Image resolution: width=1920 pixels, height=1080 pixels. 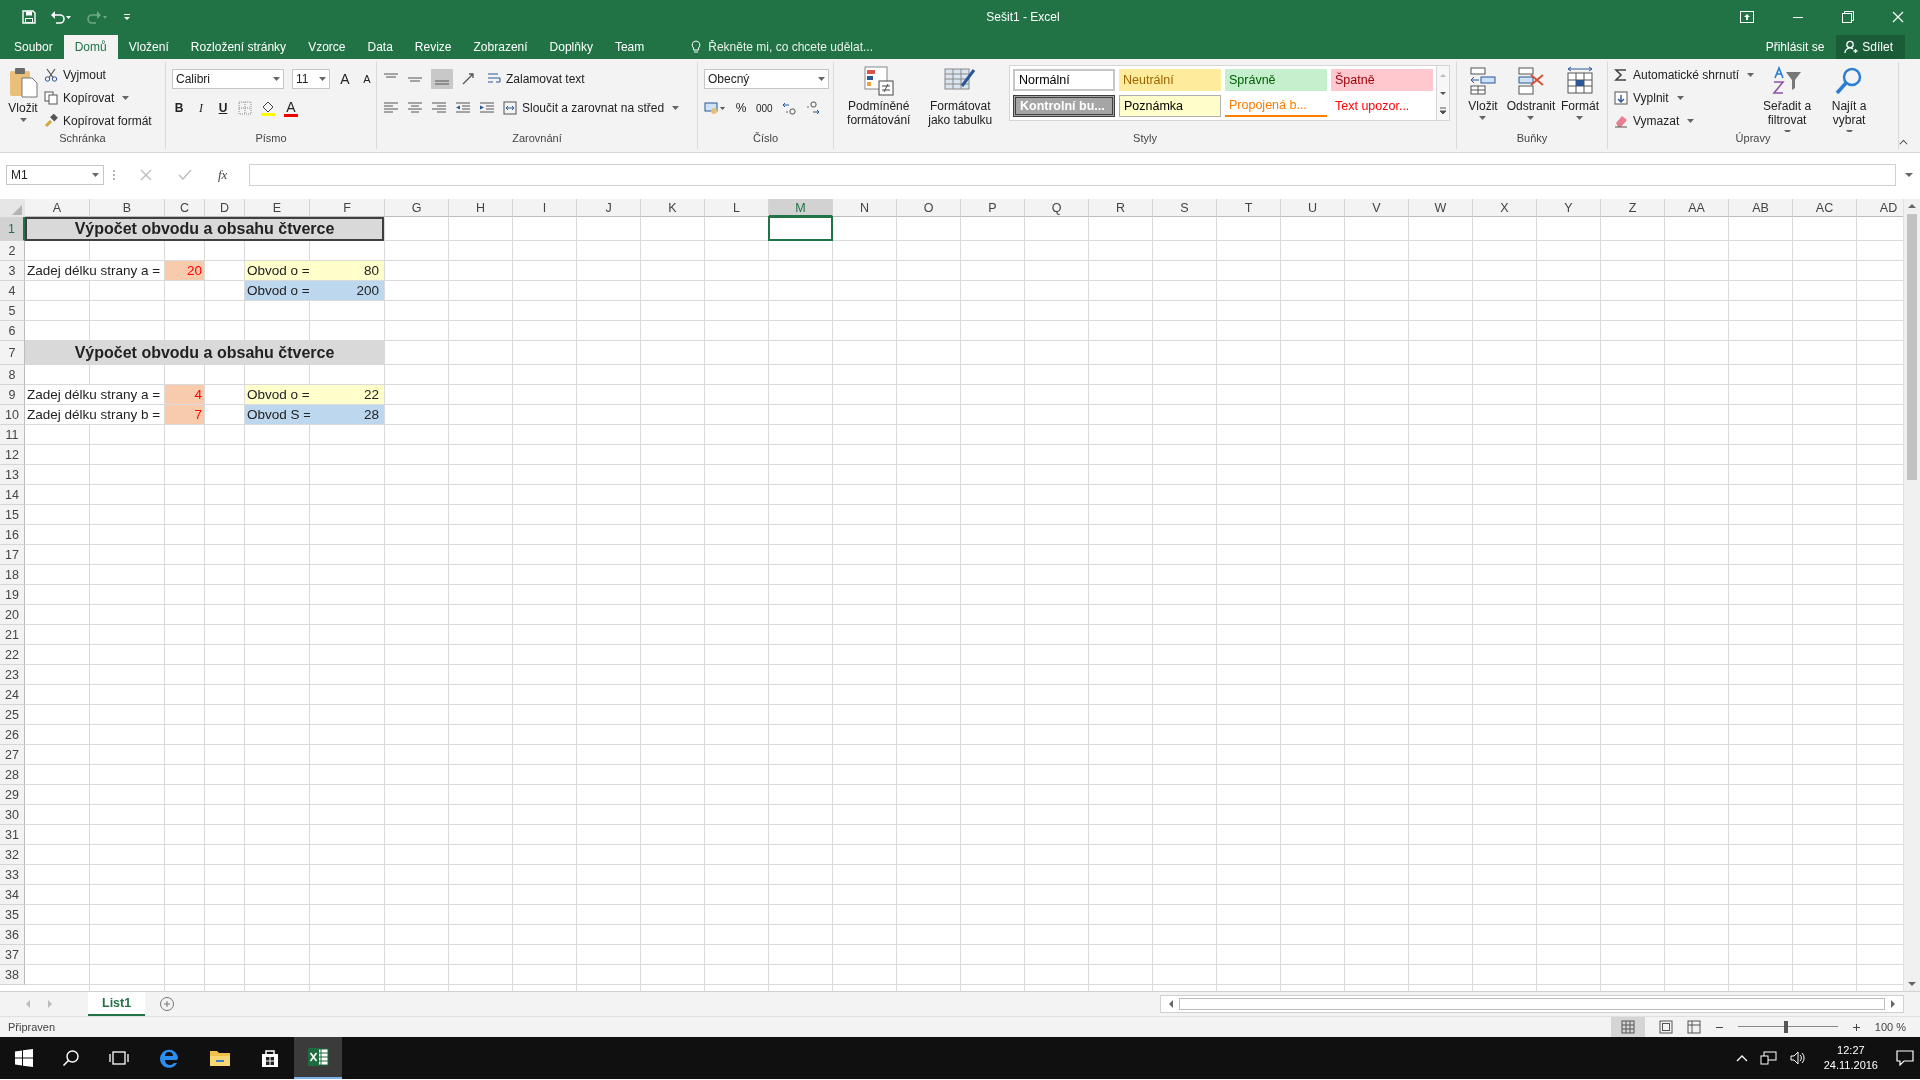 What do you see at coordinates (1741, 1058) in the screenshot?
I see `chevron-up-icon` at bounding box center [1741, 1058].